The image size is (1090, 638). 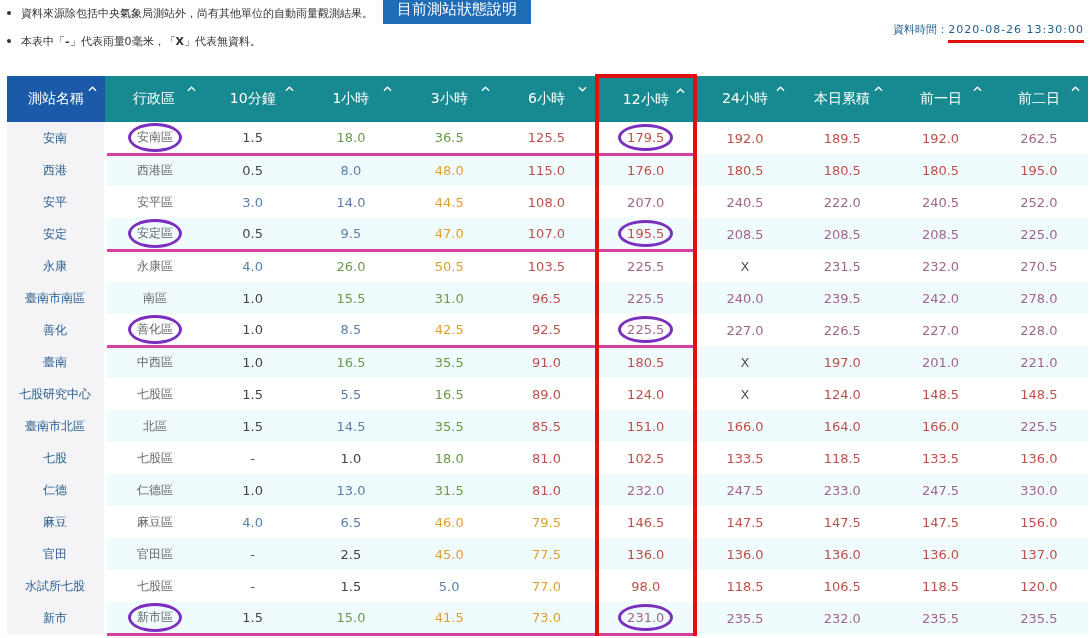 I want to click on bullet-icon, so click(x=9, y=41).